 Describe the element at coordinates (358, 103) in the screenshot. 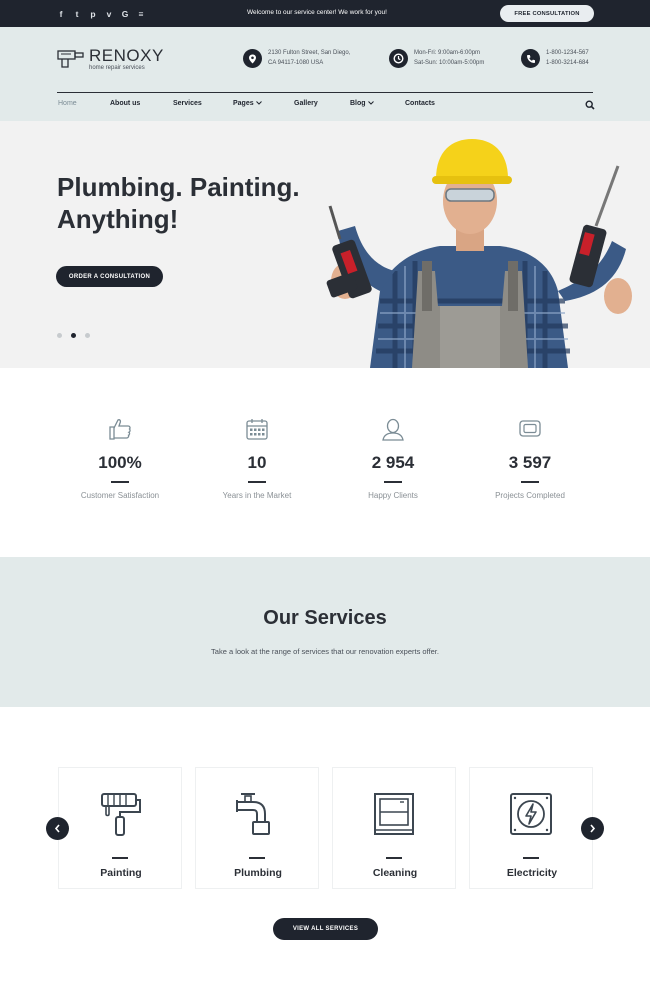

I see `nav-blog-label: Blog` at that location.